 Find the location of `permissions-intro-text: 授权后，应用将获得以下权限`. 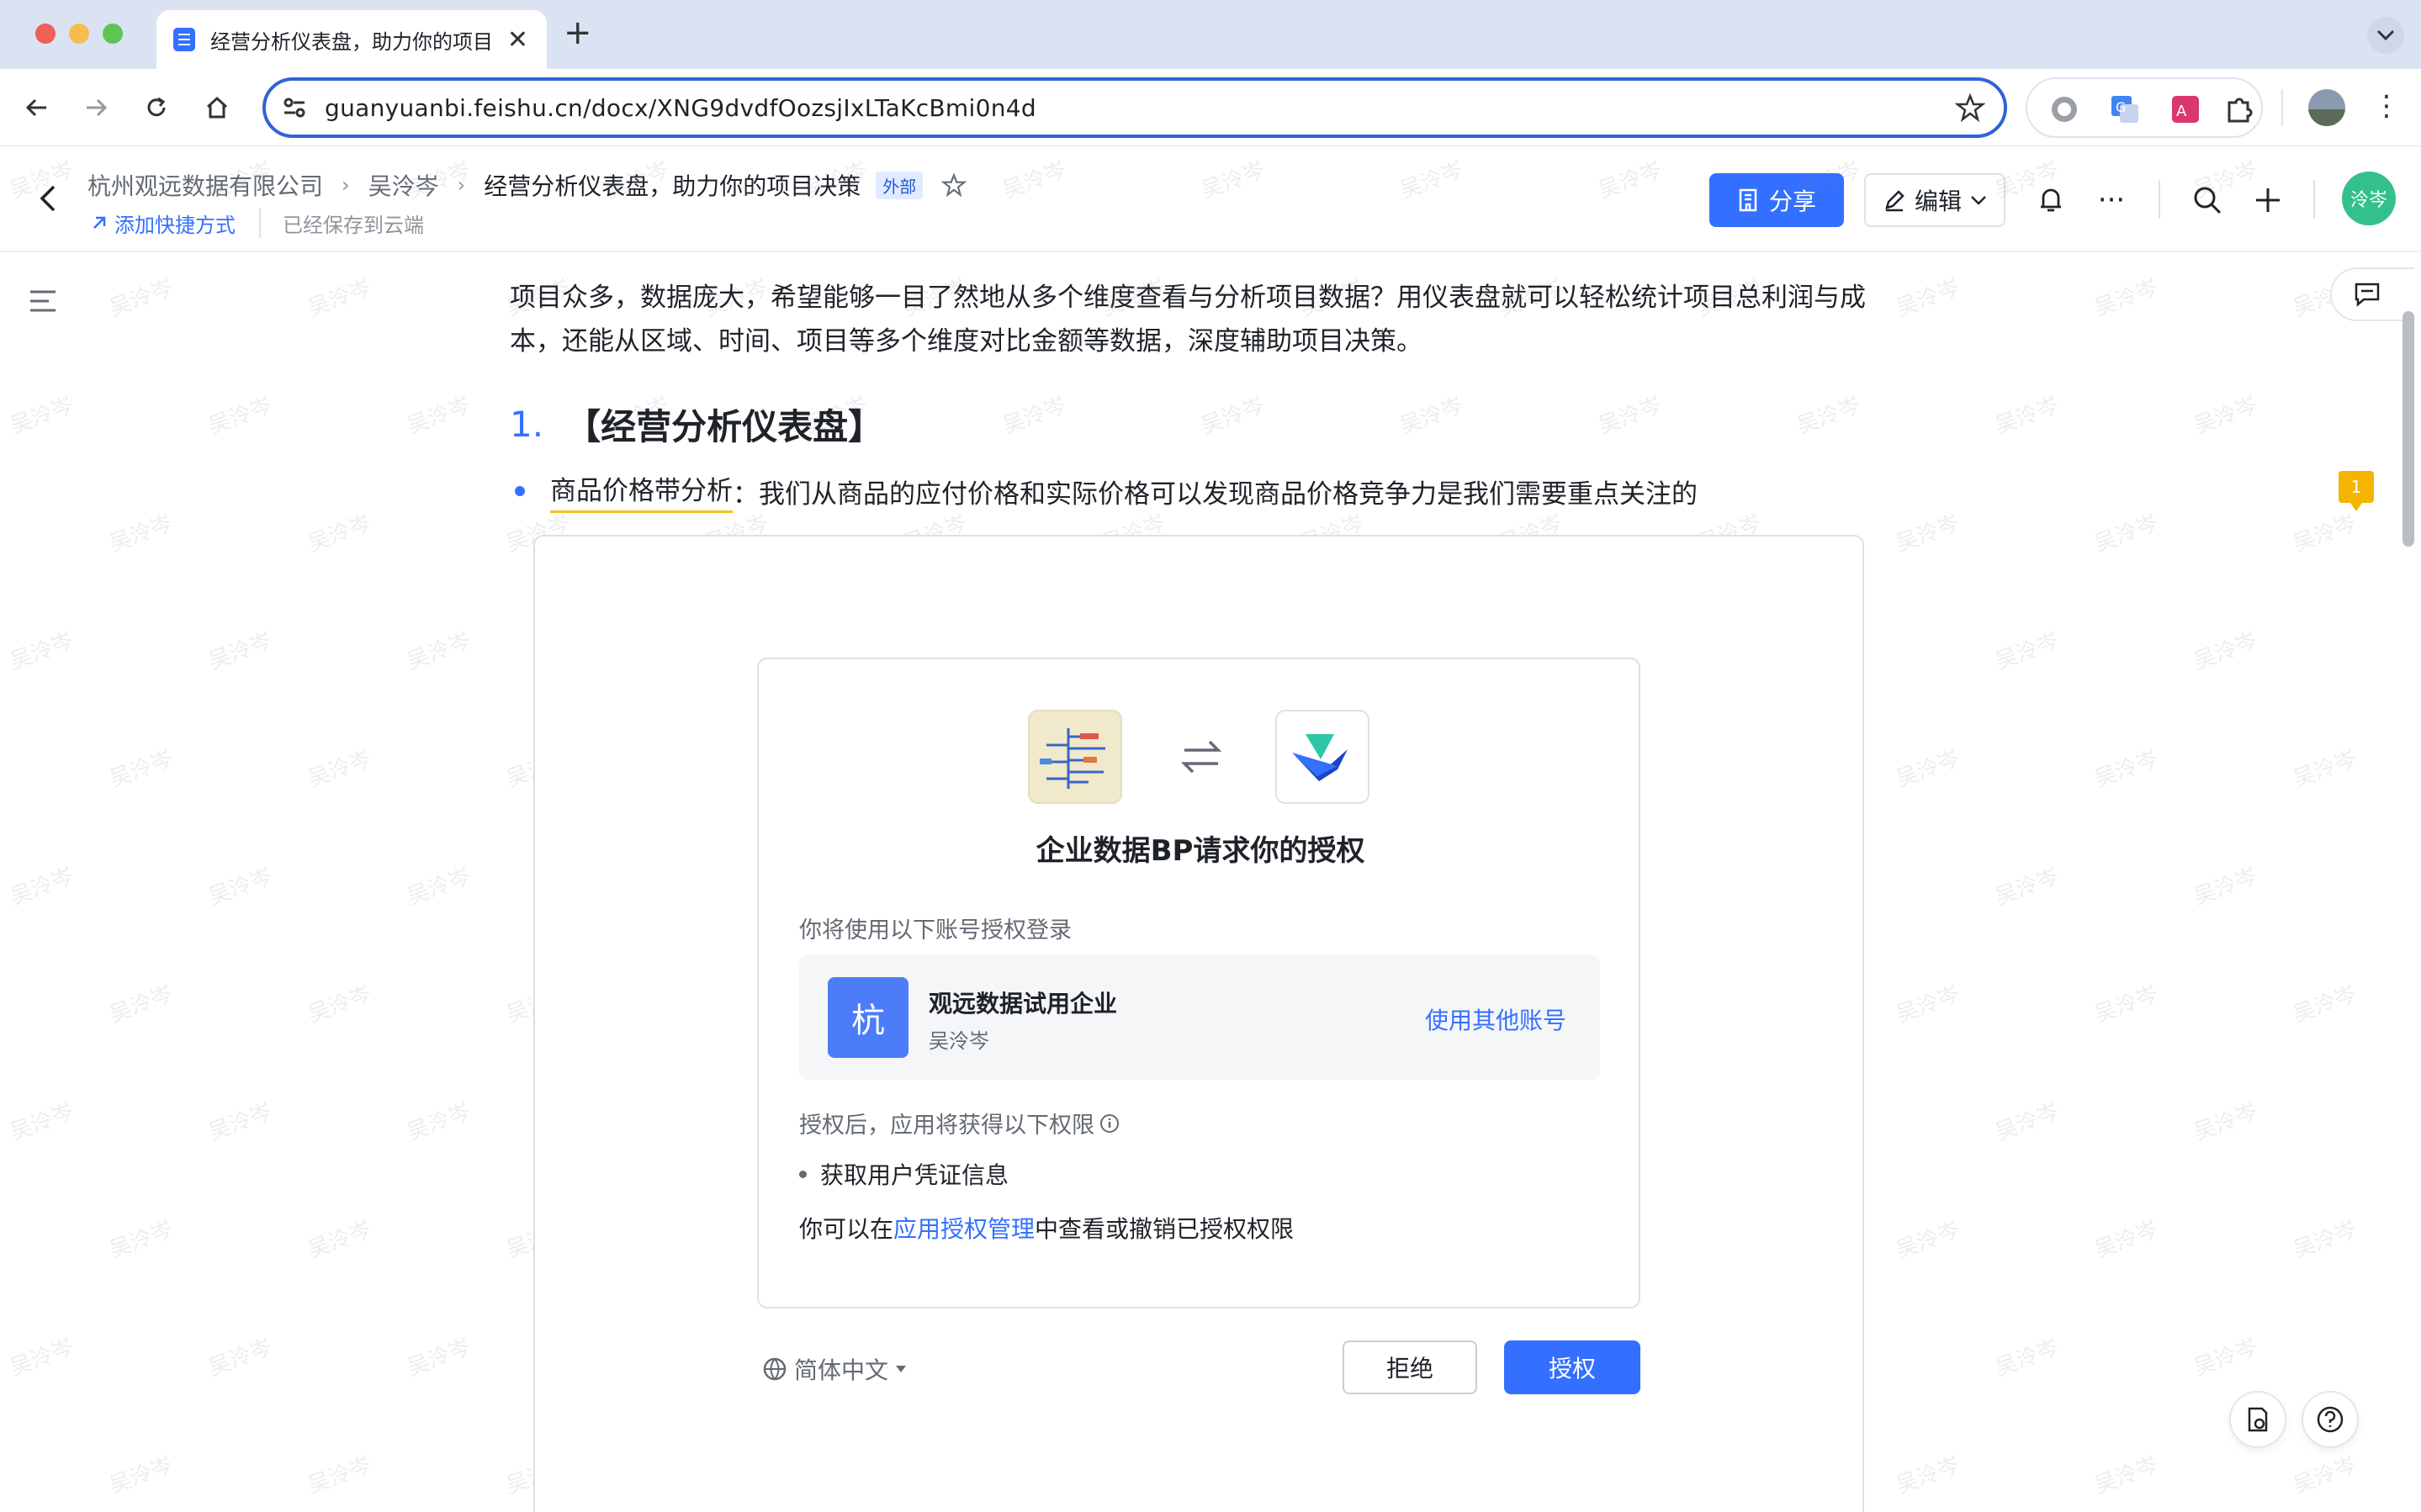

permissions-intro-text: 授权后，应用将获得以下权限 is located at coordinates (947, 1126).